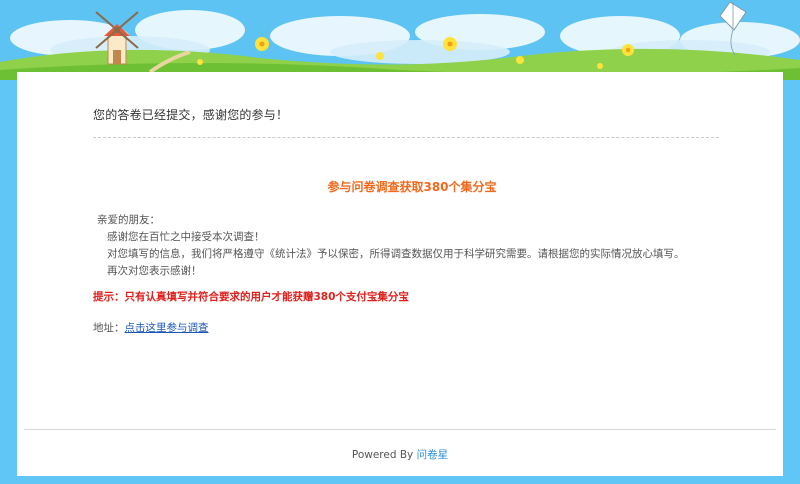 Image resolution: width=800 pixels, height=484 pixels. I want to click on footer: Powered By 问卷星, so click(400, 454).